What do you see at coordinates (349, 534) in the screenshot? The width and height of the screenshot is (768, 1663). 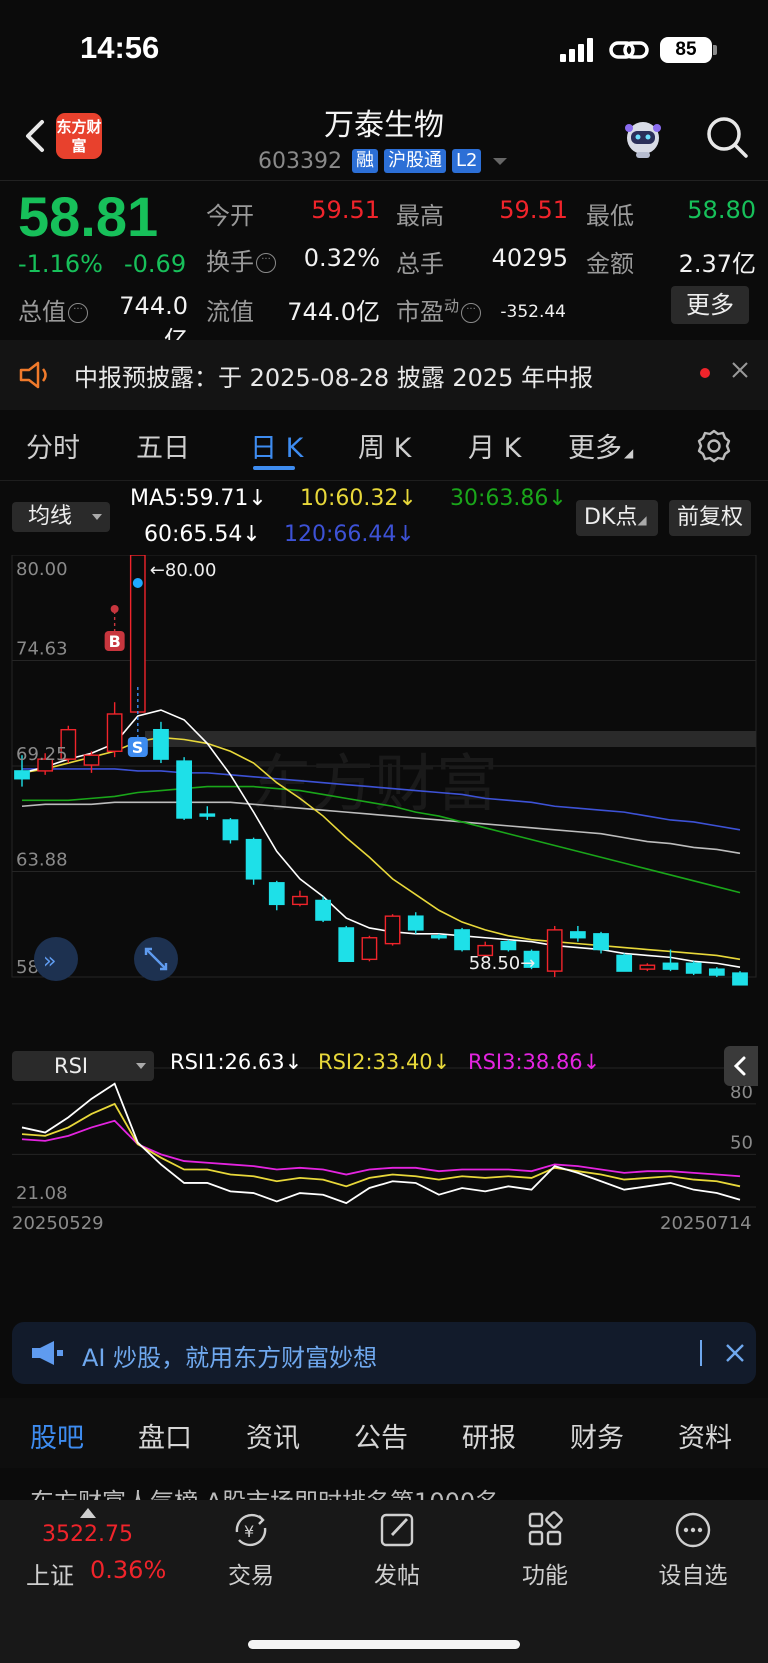 I see `ma120-legend: 120:66.44↓` at bounding box center [349, 534].